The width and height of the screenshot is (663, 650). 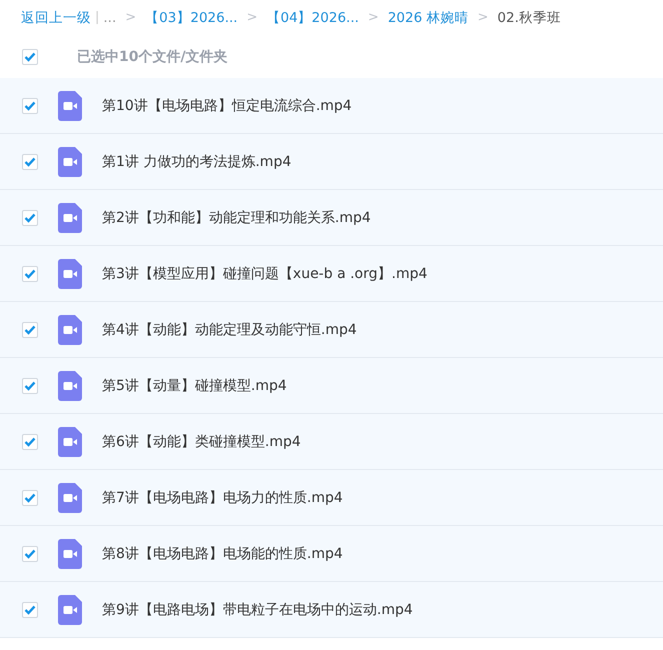 What do you see at coordinates (257, 609) in the screenshot?
I see `file-name: 第9讲【电路电场】带电粒子在电场中的运动.mp4` at bounding box center [257, 609].